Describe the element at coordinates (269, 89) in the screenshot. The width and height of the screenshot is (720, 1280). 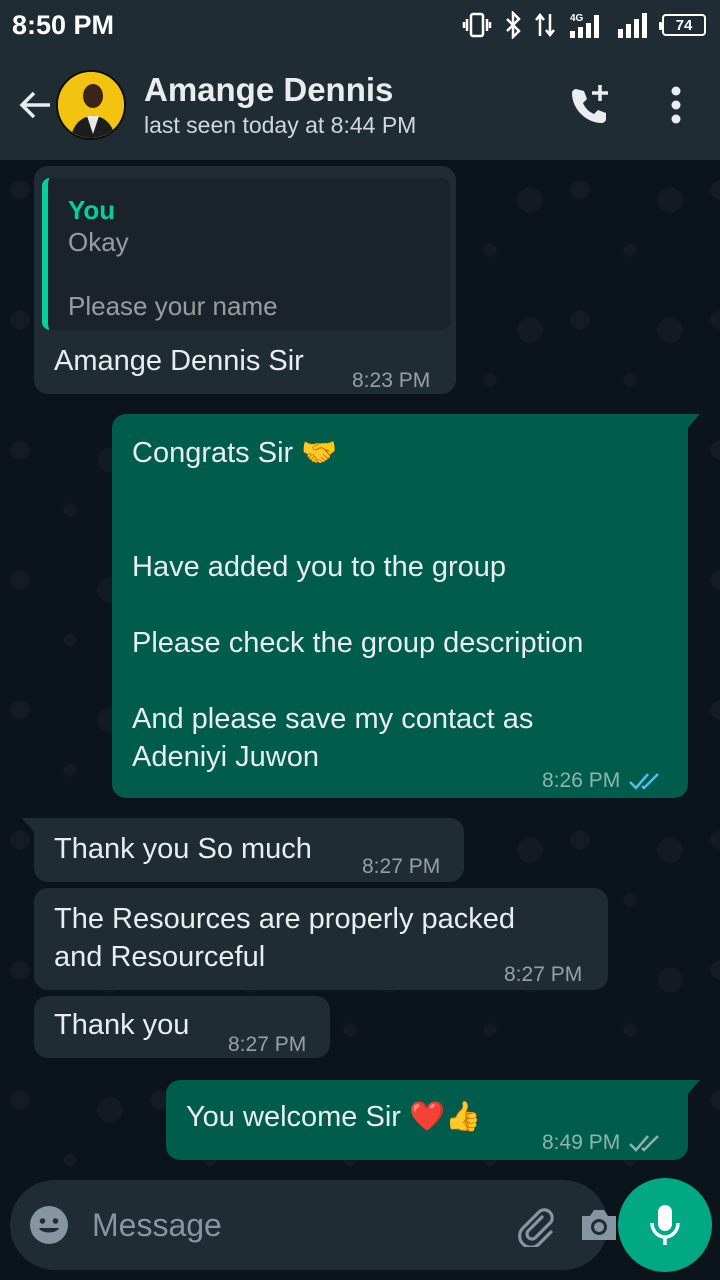
I see `contact-name: Amange Dennis` at that location.